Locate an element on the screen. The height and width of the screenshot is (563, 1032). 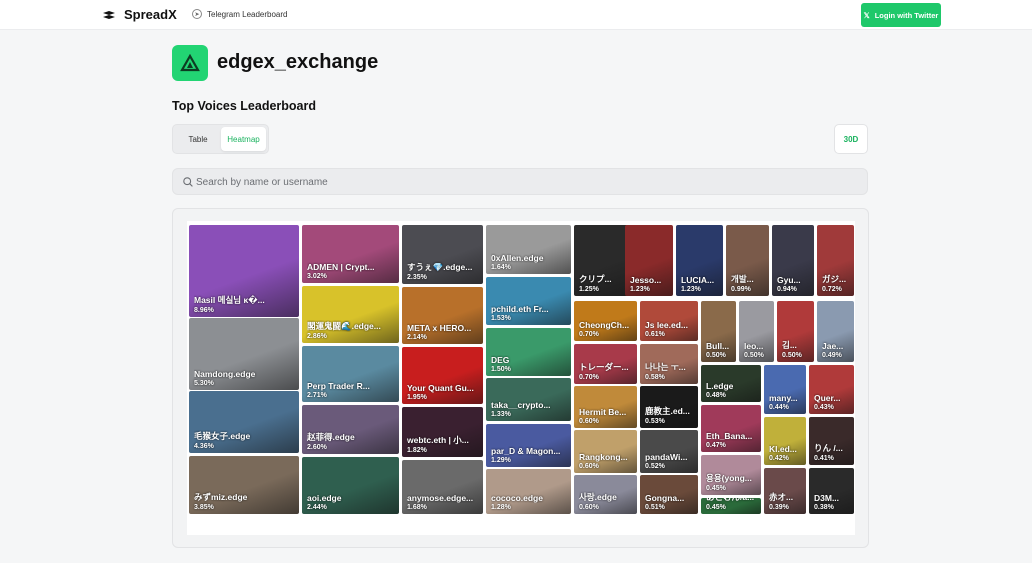
heatmap-tile: anymose.edge... 1.68% is located at coordinates (442, 487).